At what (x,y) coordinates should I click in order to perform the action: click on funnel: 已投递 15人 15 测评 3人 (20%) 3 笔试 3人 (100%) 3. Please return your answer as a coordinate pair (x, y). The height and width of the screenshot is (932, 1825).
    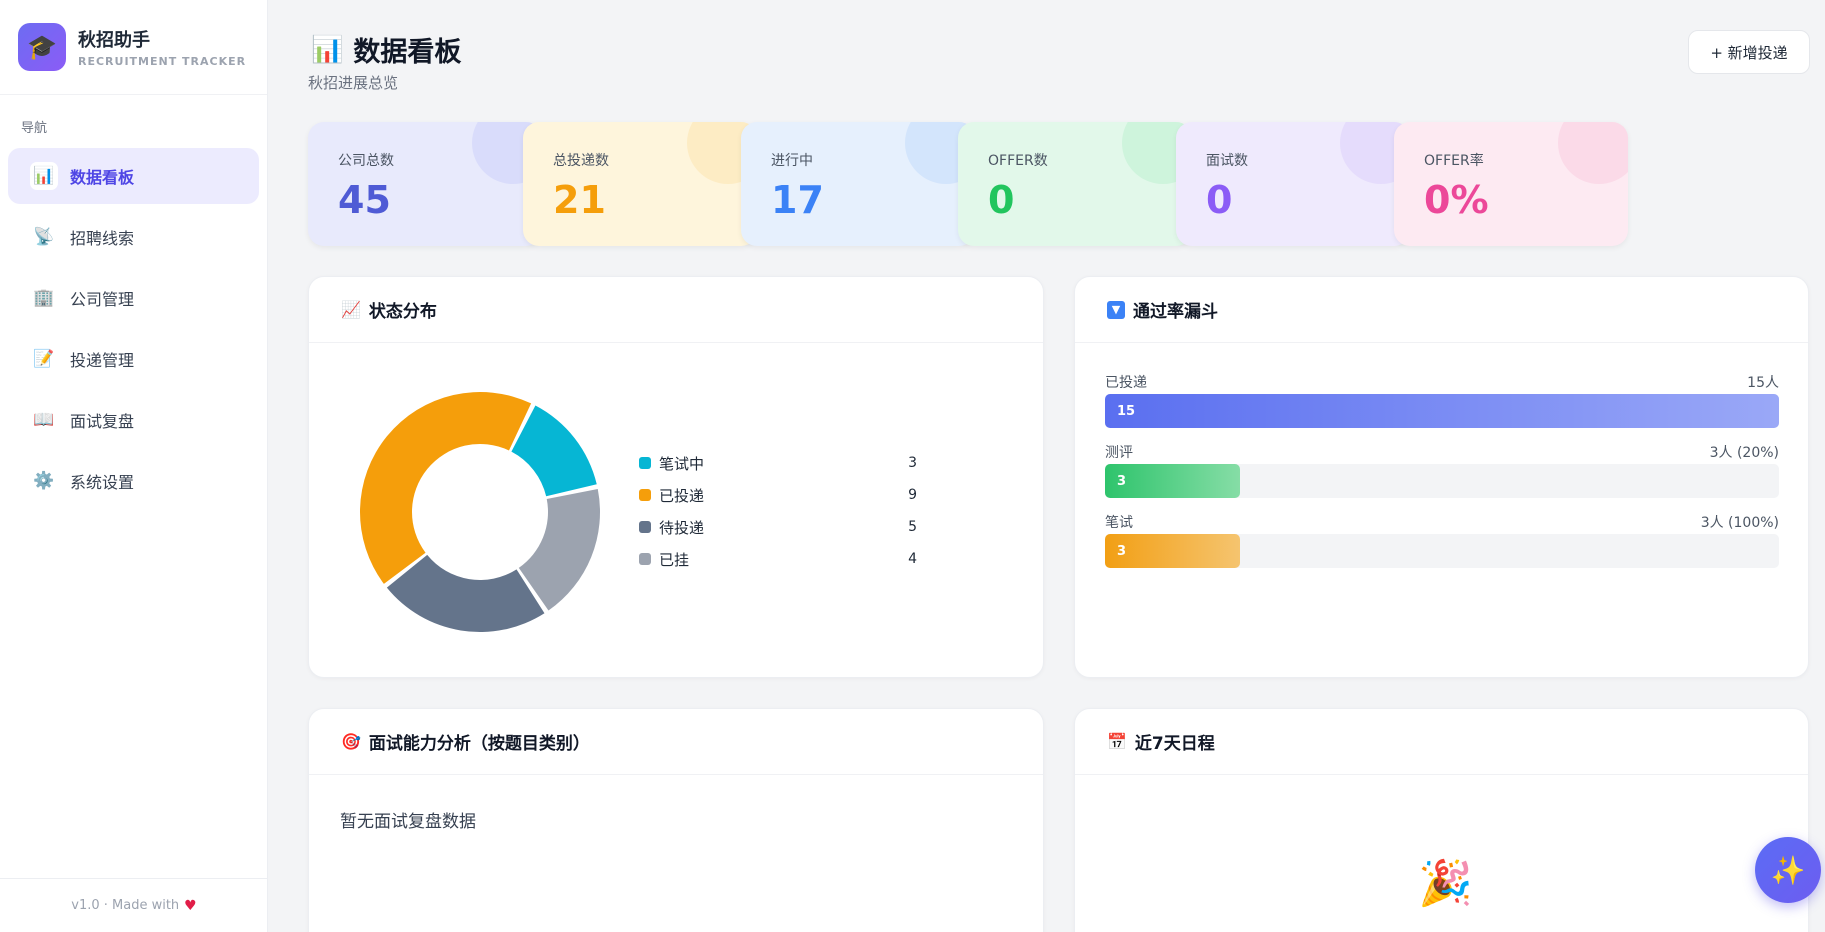
    Looking at the image, I should click on (1442, 477).